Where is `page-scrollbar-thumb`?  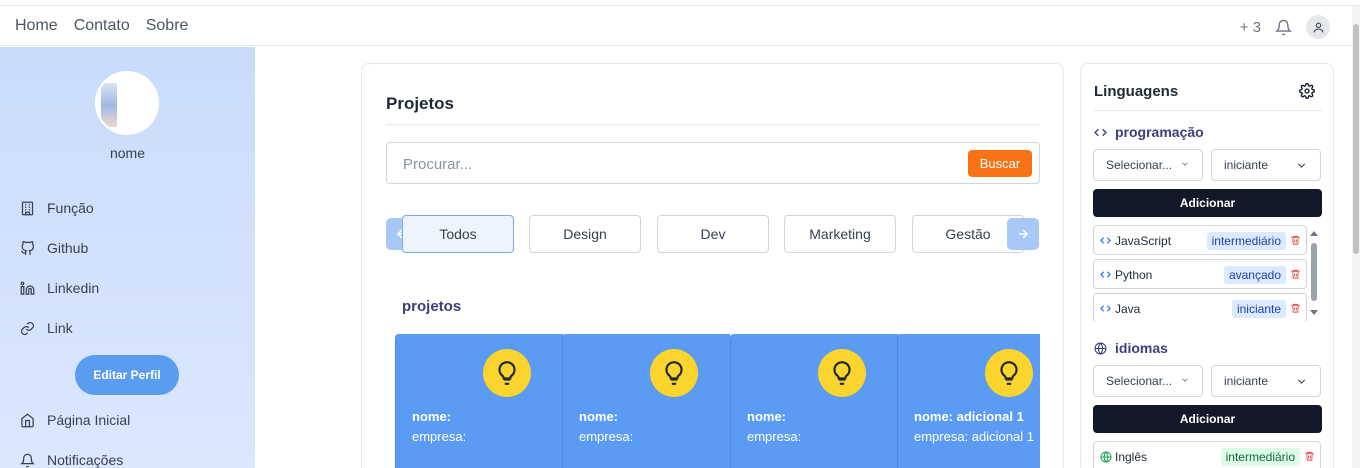
page-scrollbar-thumb is located at coordinates (1356, 139).